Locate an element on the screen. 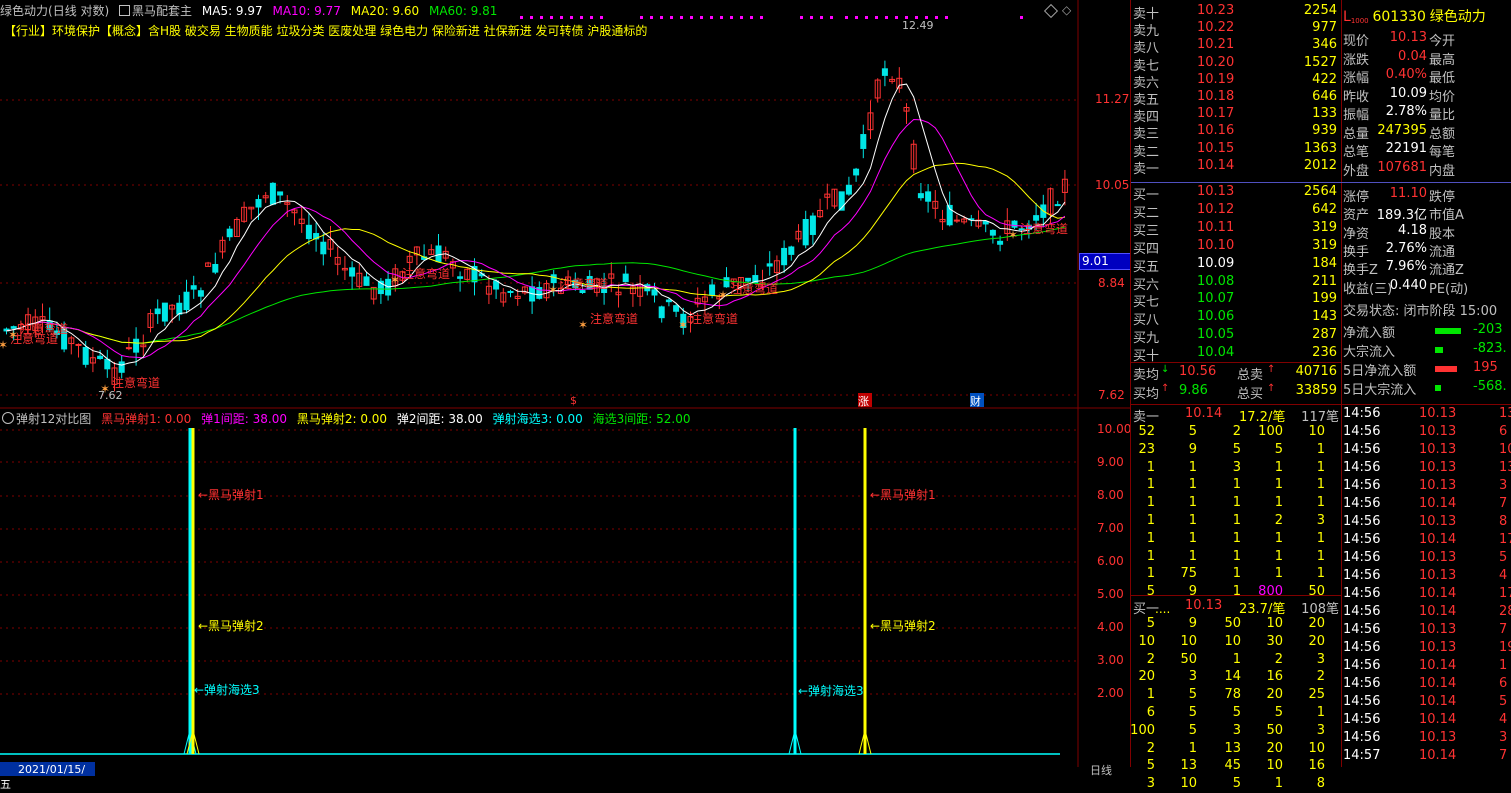 This screenshot has width=1511, height=793. axis-tick-2: 10.05 is located at coordinates (1112, 185).